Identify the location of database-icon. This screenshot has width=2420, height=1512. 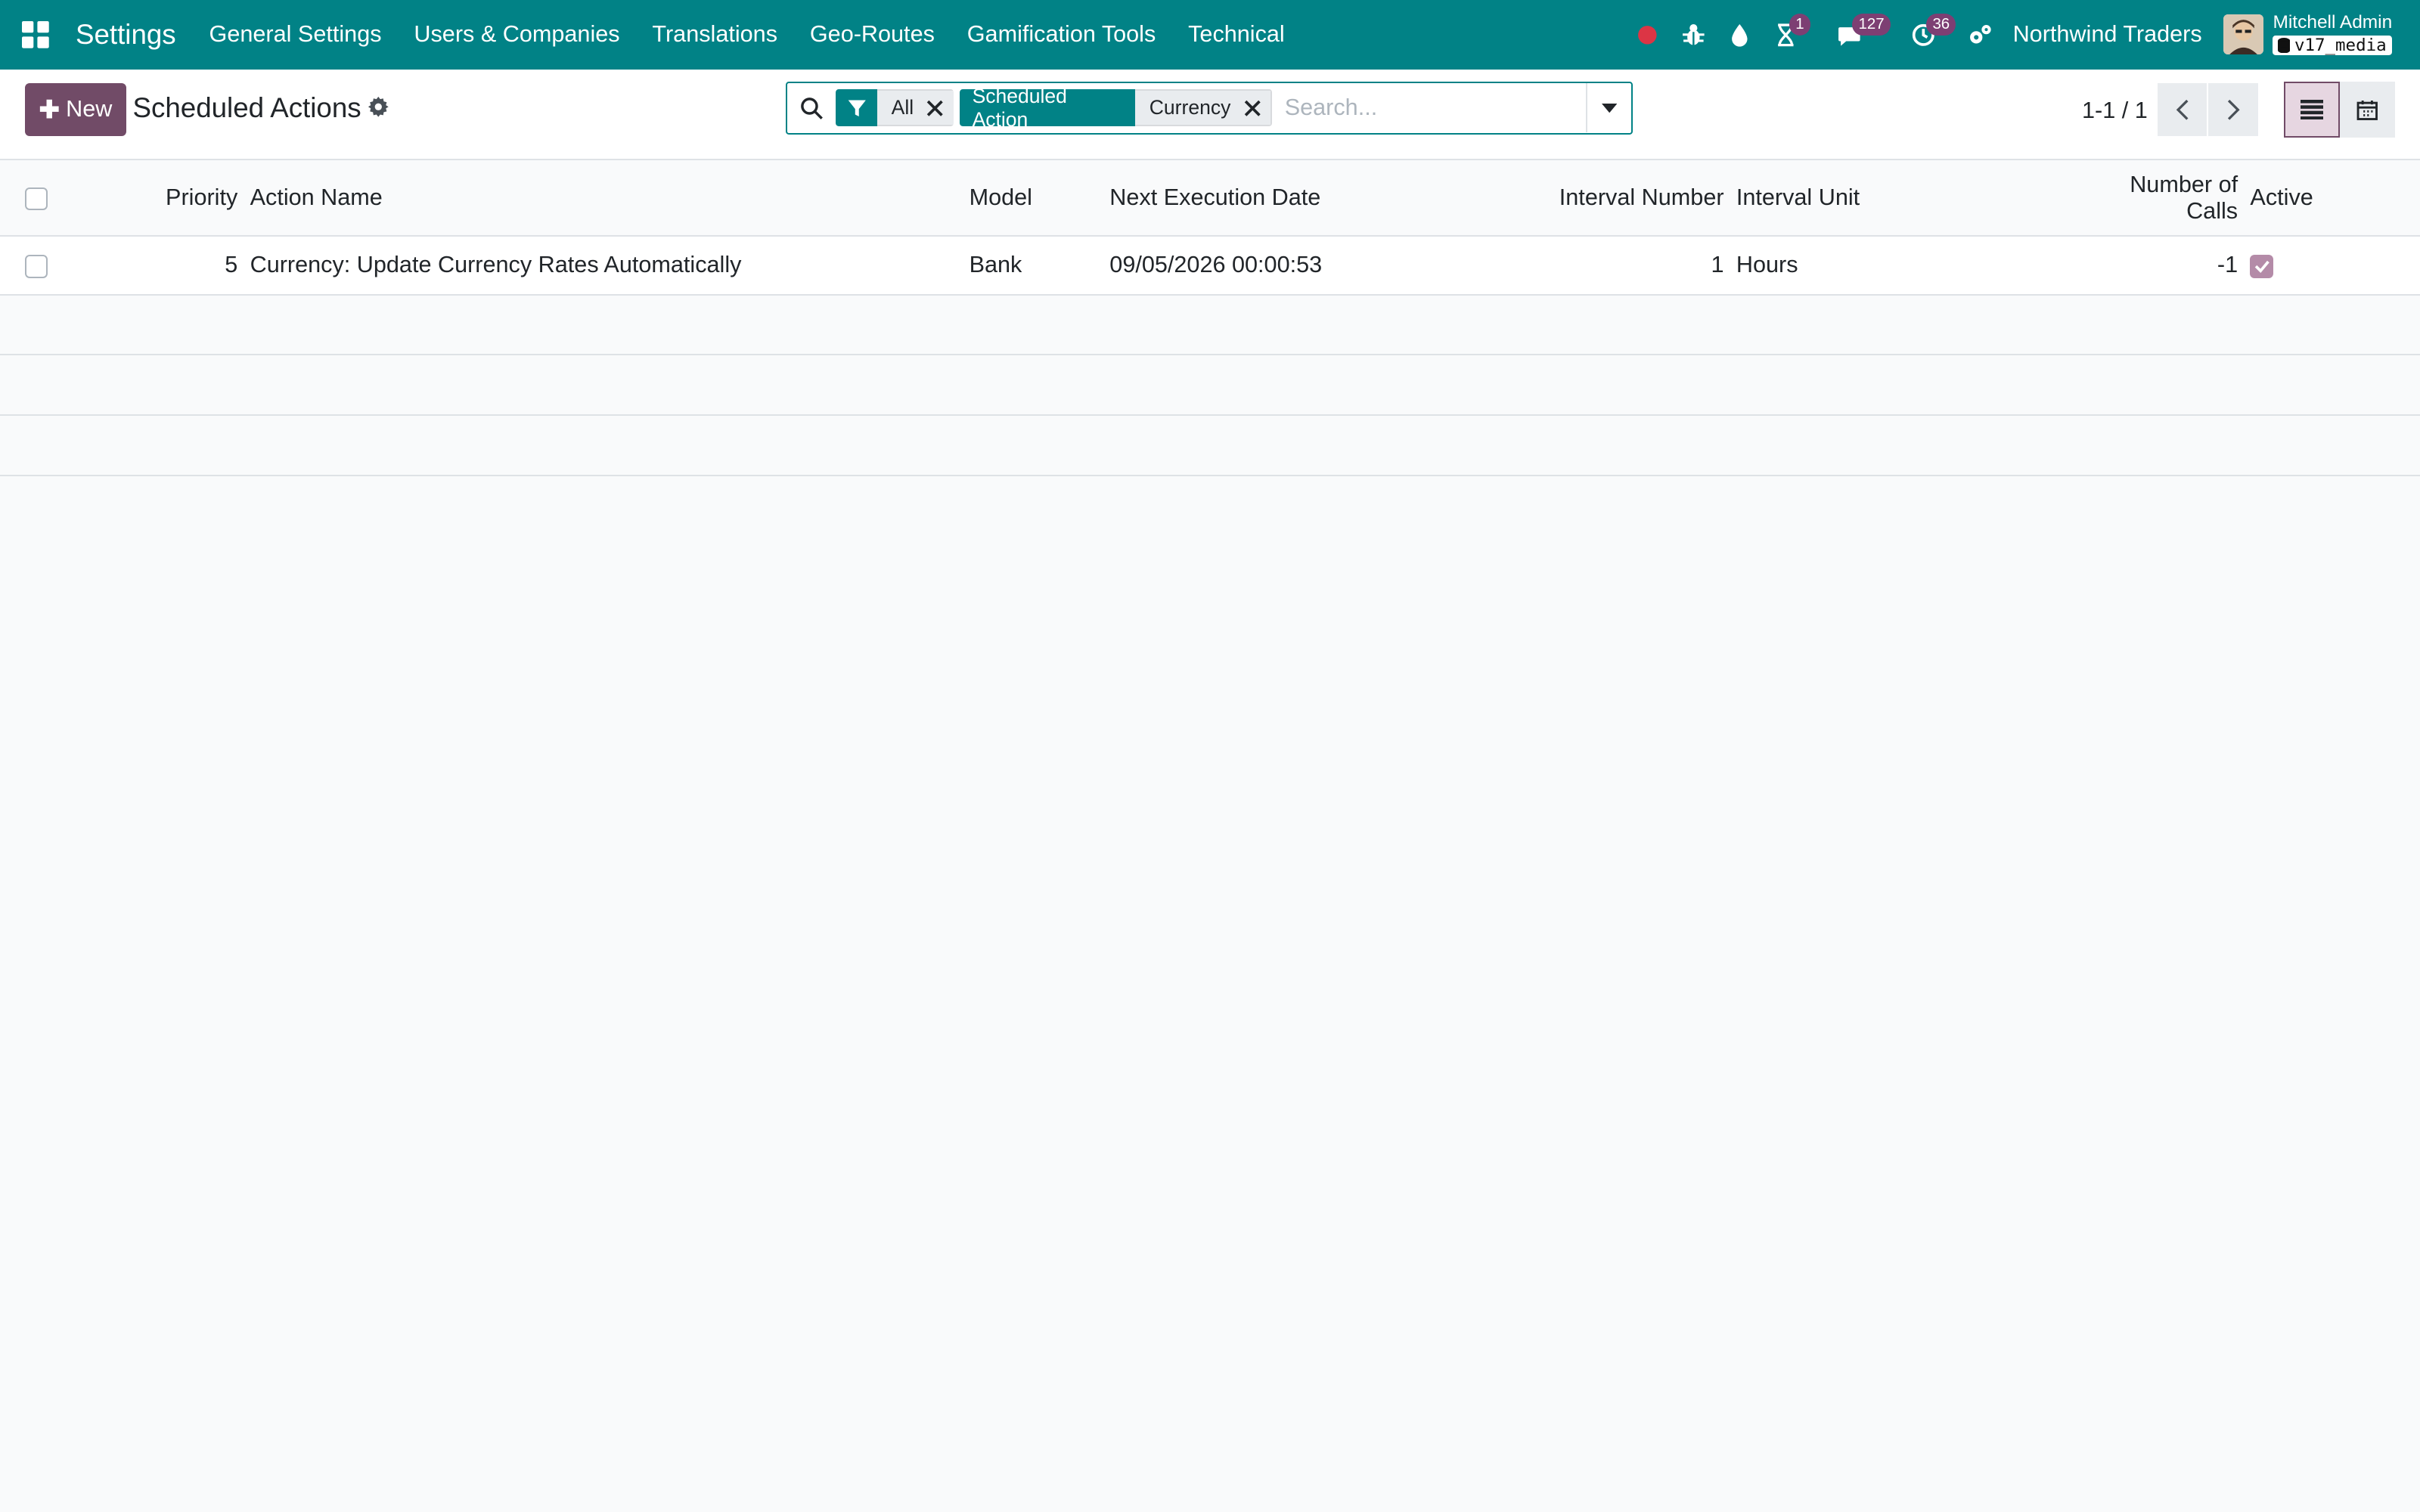
(2283, 46).